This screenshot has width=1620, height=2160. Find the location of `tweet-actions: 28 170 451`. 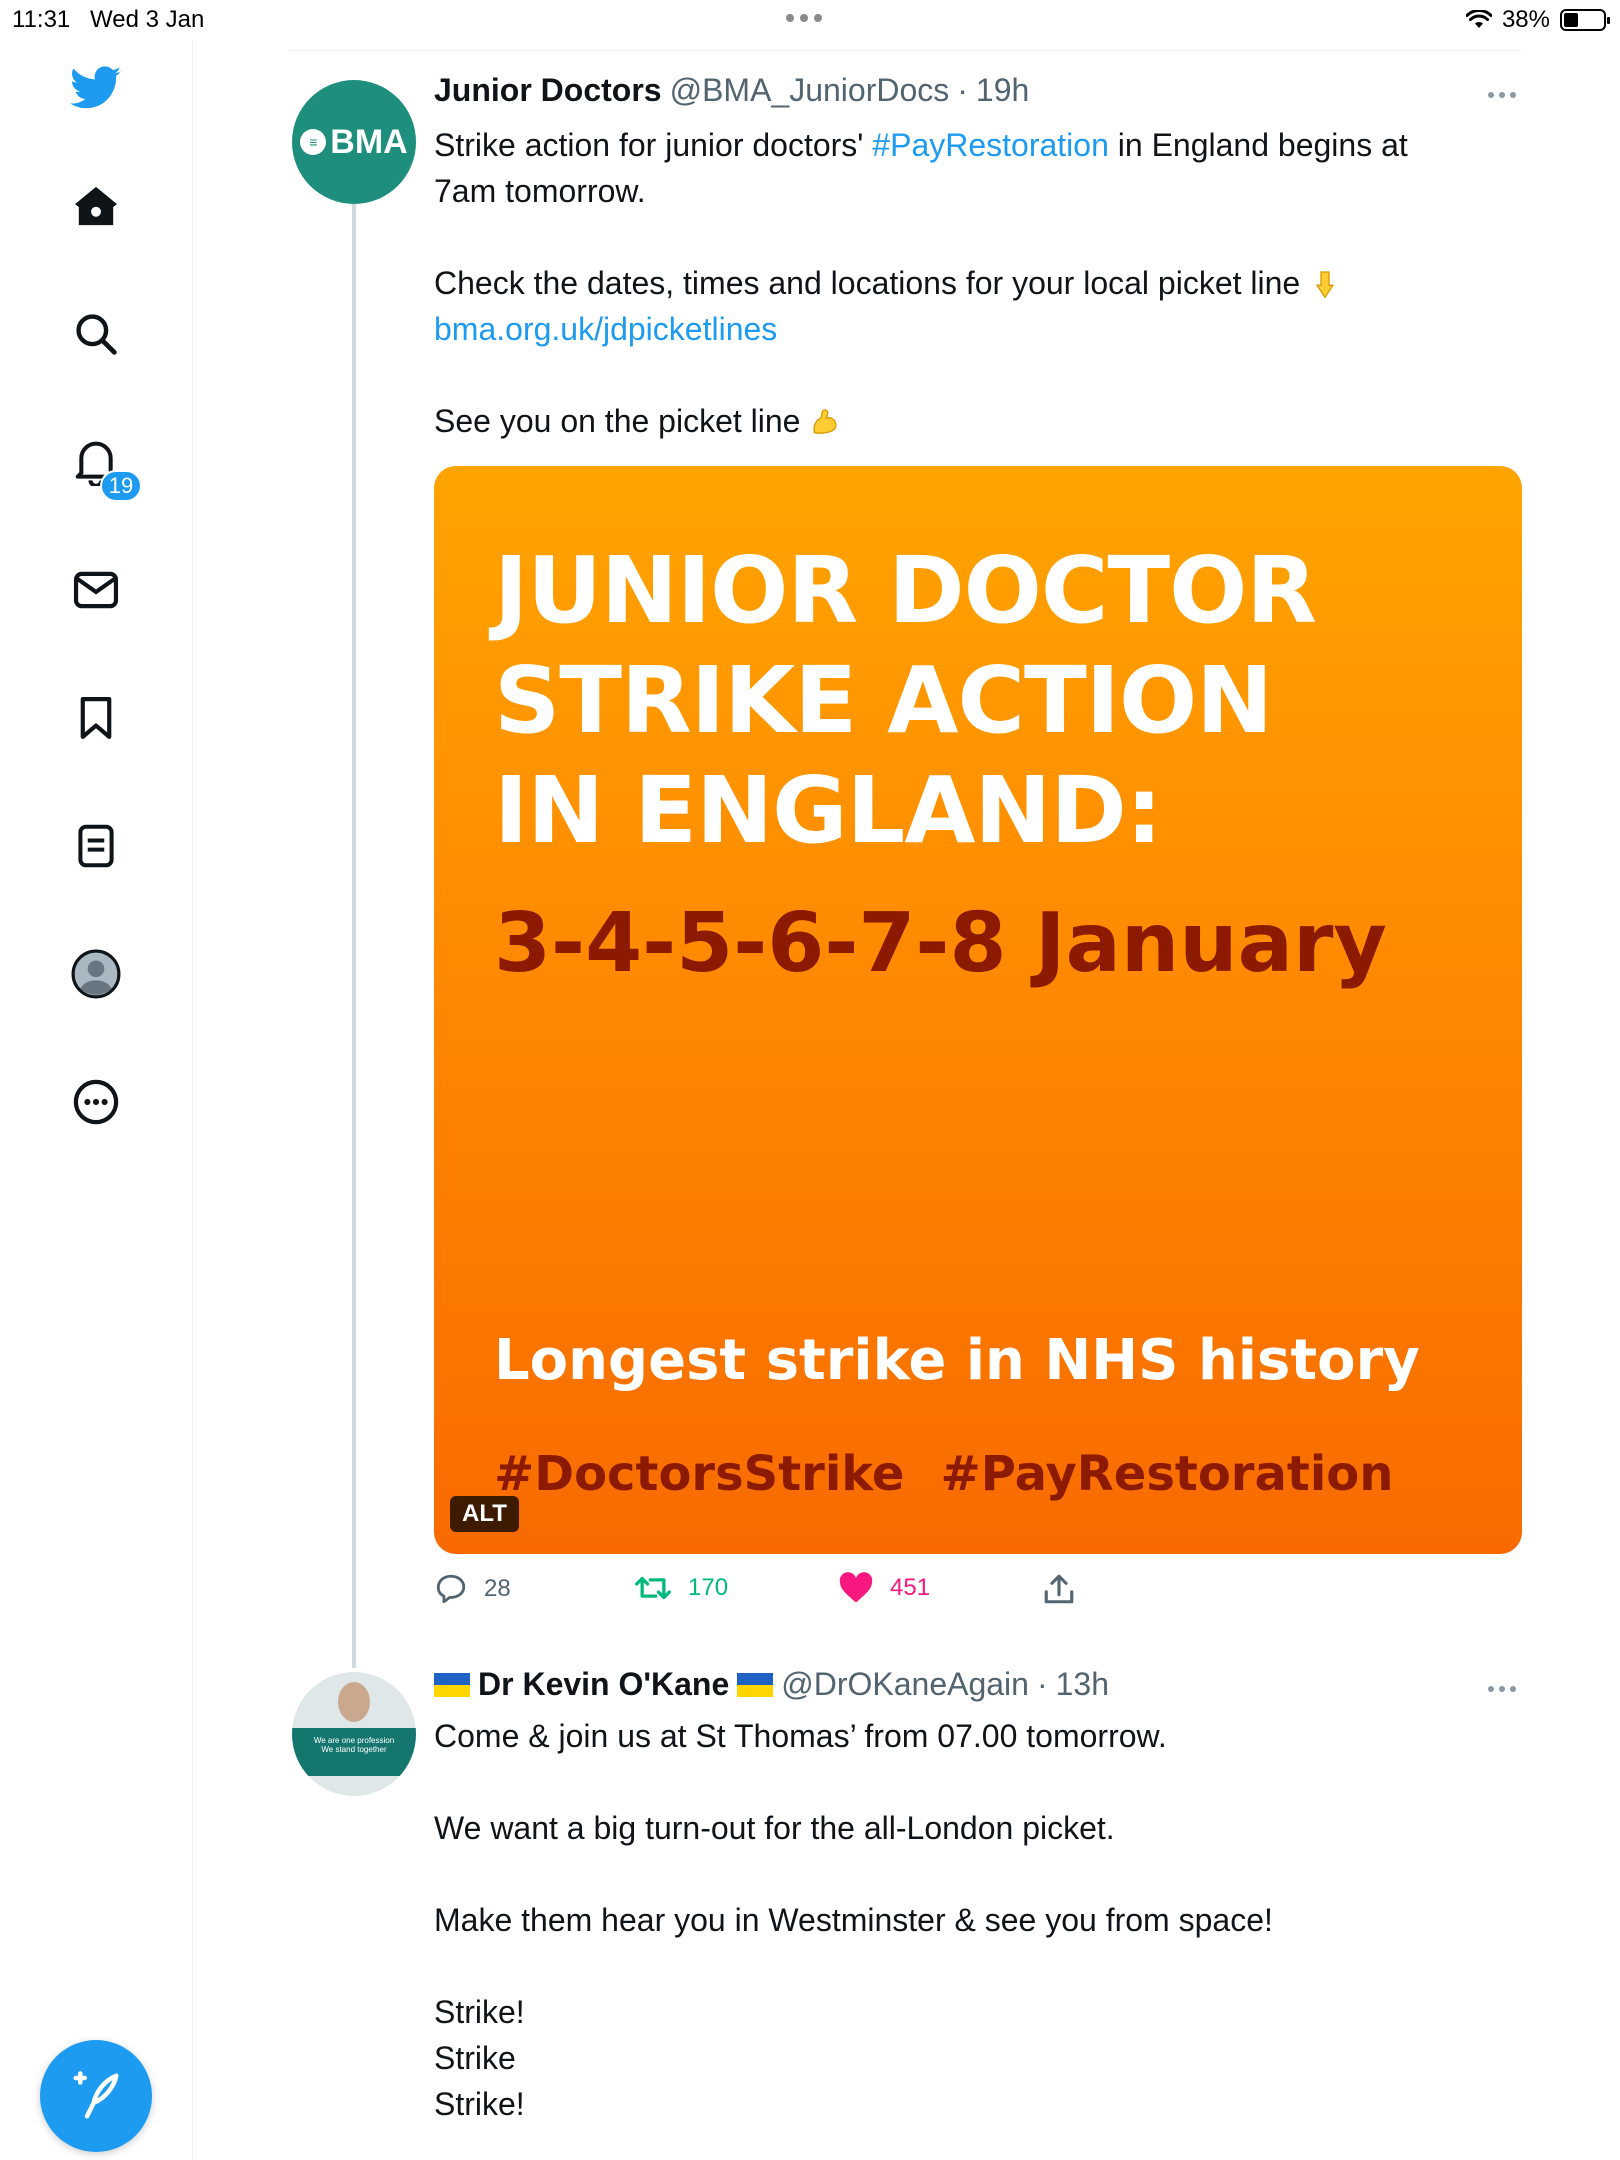

tweet-actions: 28 170 451 is located at coordinates (784, 1592).